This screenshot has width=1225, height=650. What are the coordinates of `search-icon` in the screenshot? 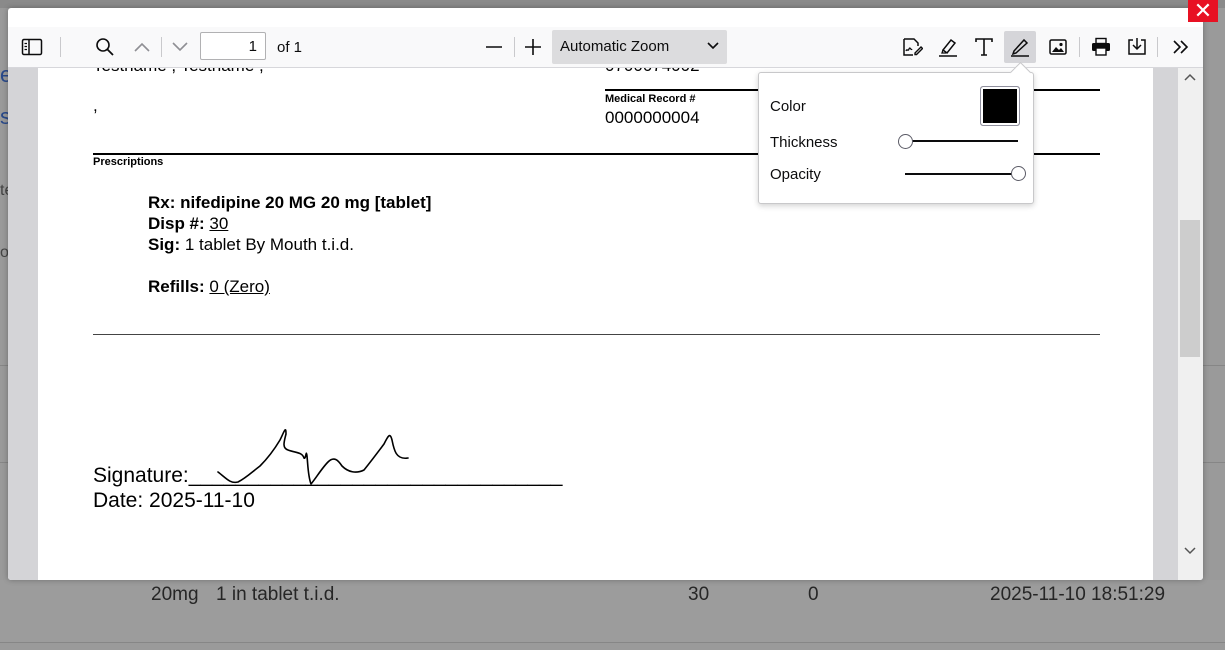 It's located at (105, 47).